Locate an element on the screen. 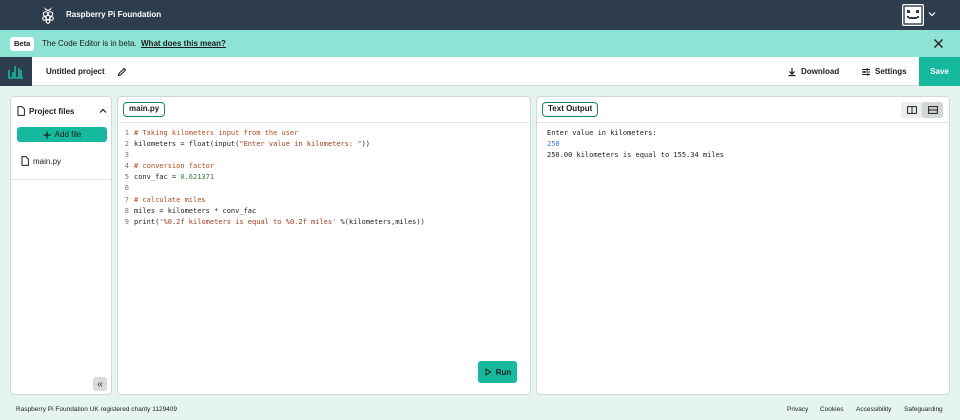 This screenshot has height=420, width=960. top-nav-bar: Raspberry Pi Foundation is located at coordinates (480, 15).